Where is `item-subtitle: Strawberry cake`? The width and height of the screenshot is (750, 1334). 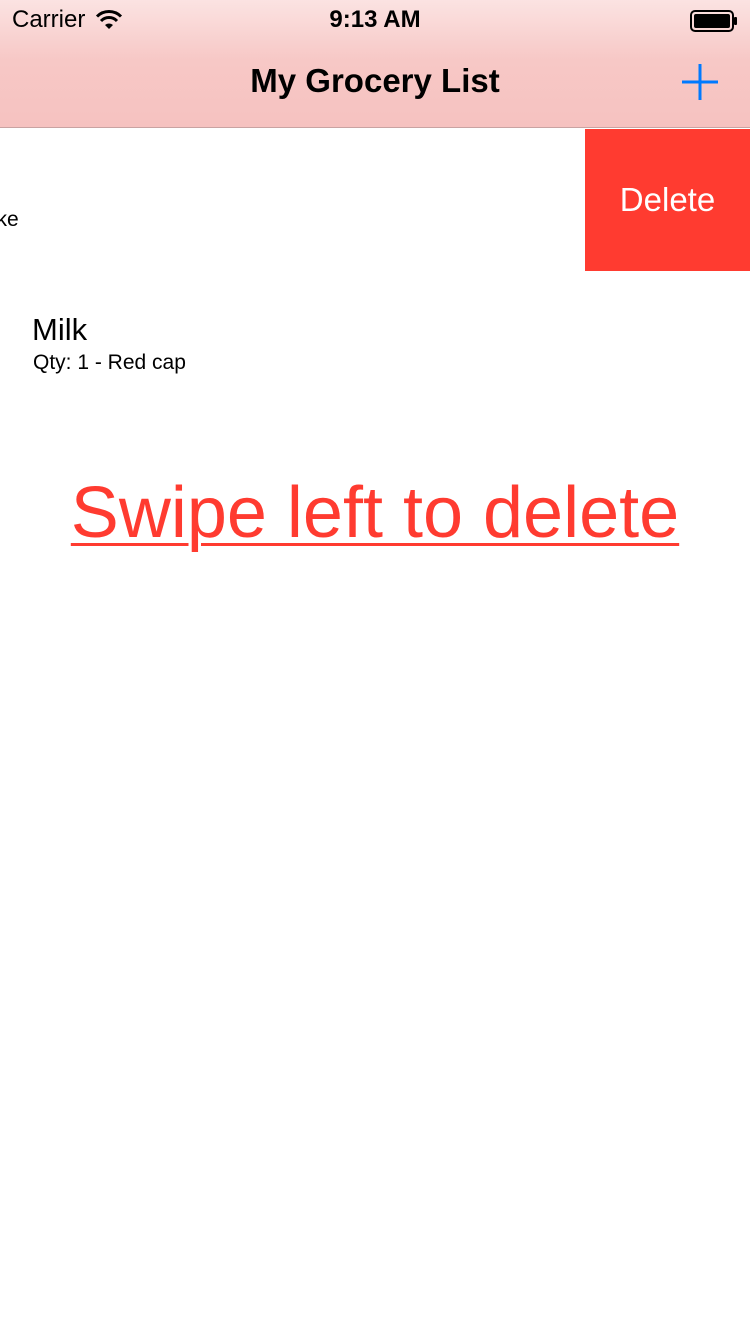
item-subtitle: Strawberry cake is located at coordinates (9, 219).